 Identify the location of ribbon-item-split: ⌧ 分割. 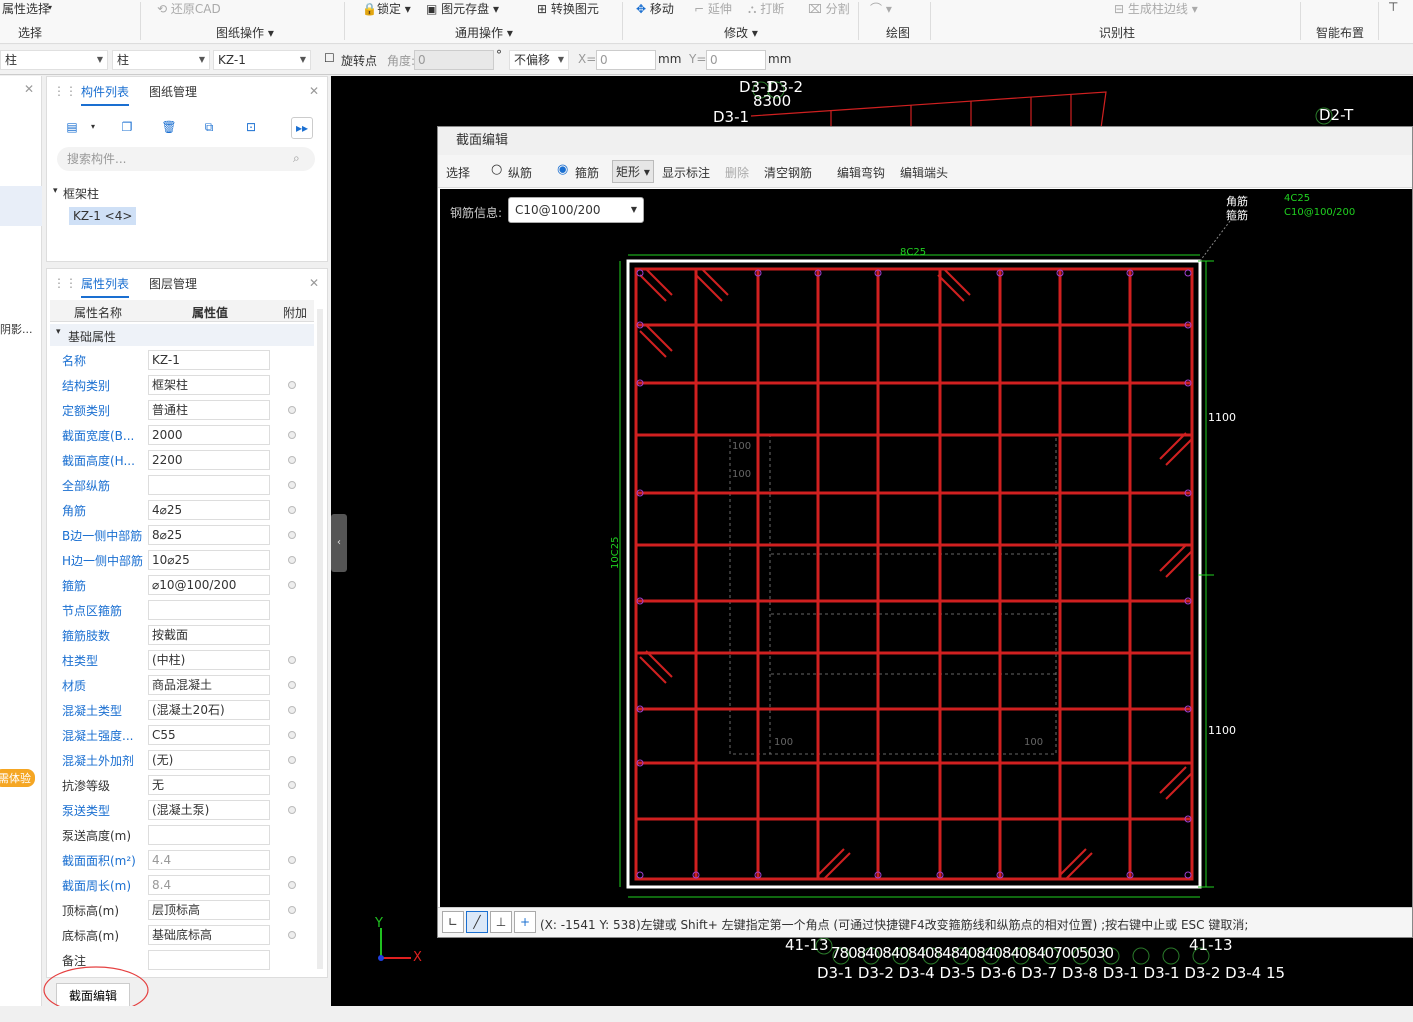
(829, 8).